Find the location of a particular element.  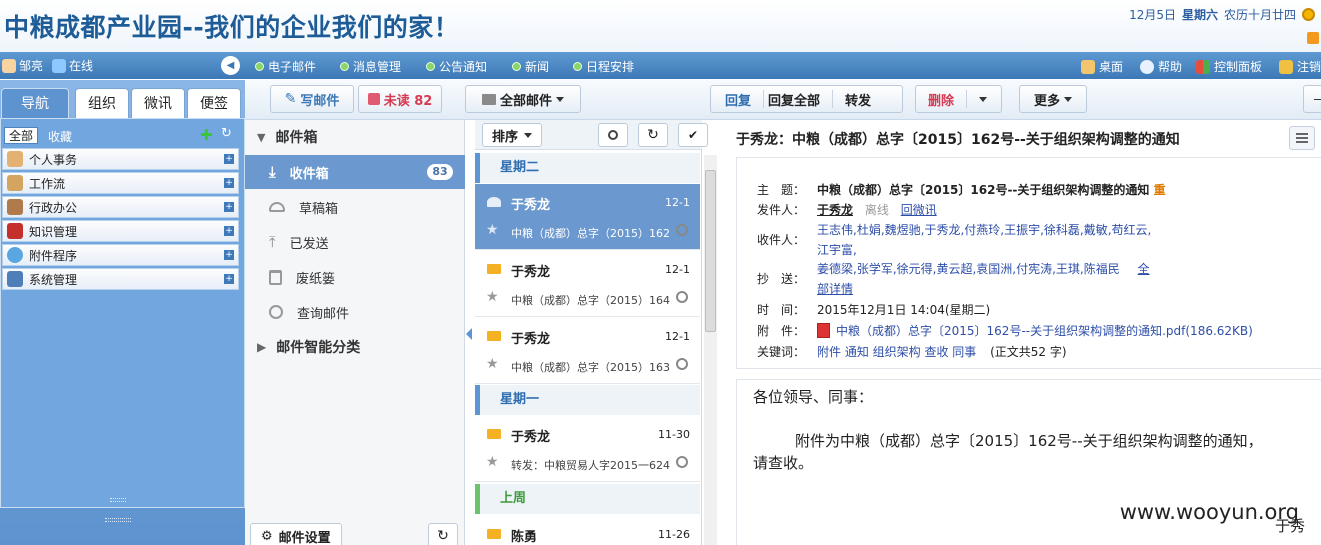

message-title: 于秀龙：中粮（成都）总字〔2015〕162号--关于组织架构调整的通知 is located at coordinates (958, 140).